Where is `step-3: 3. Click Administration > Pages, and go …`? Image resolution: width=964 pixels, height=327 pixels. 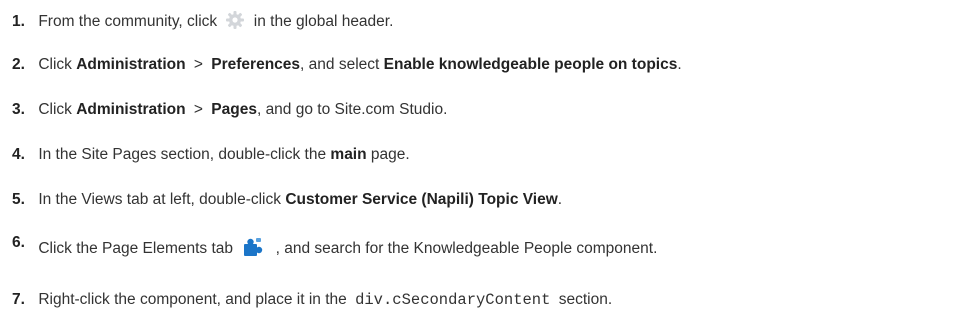 step-3: 3. Click Administration > Pages, and go … is located at coordinates (229, 110).